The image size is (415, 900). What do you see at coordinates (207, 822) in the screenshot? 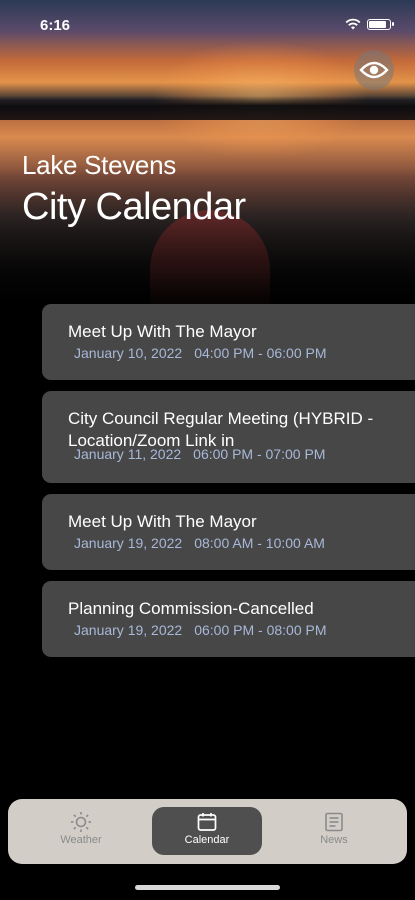
I see `calendar-icon` at bounding box center [207, 822].